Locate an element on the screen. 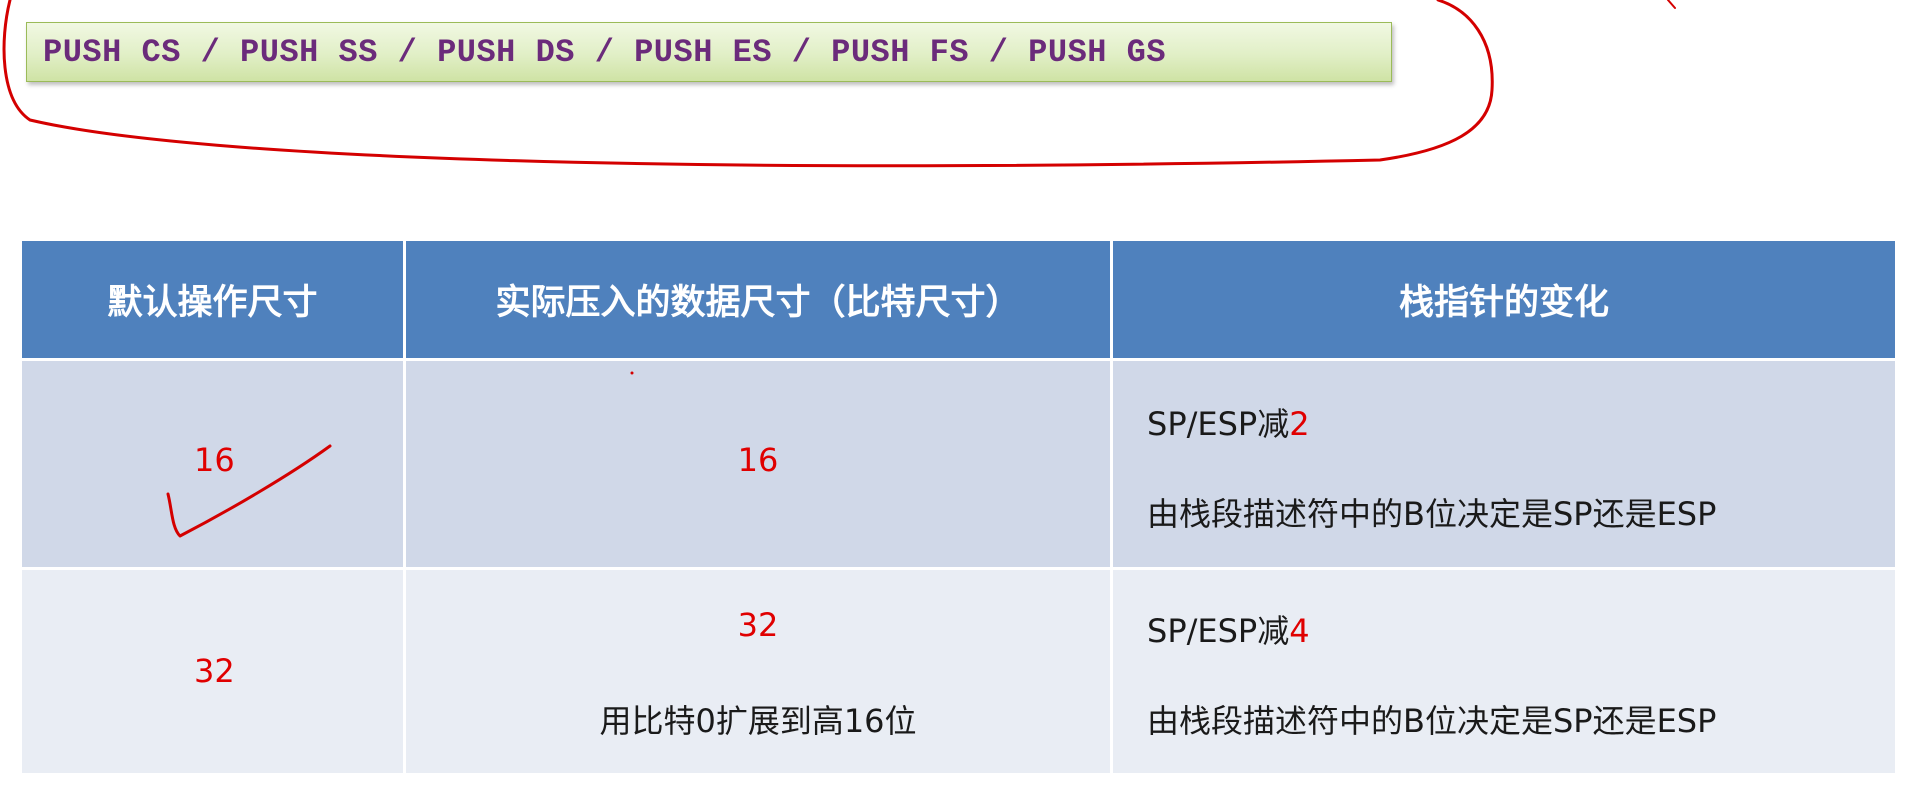 Image resolution: width=1920 pixels, height=788 pixels. actual-size-note: 用比特0扩展到高16位 is located at coordinates (758, 721).